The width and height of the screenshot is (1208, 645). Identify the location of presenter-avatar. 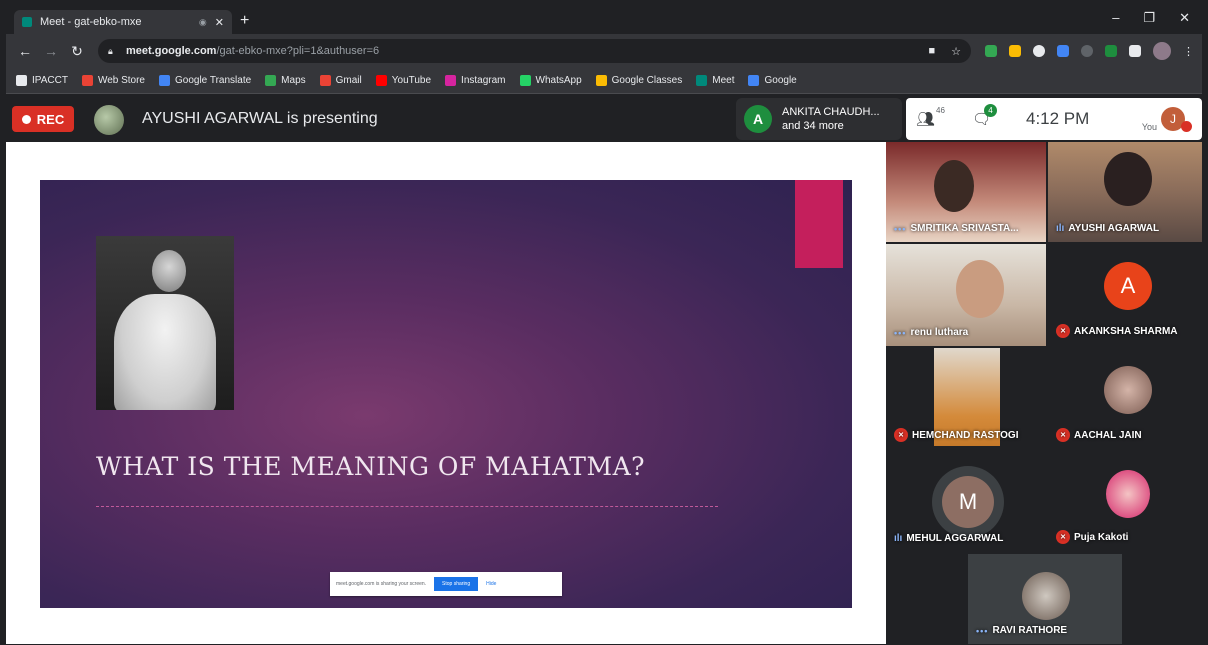
(109, 120).